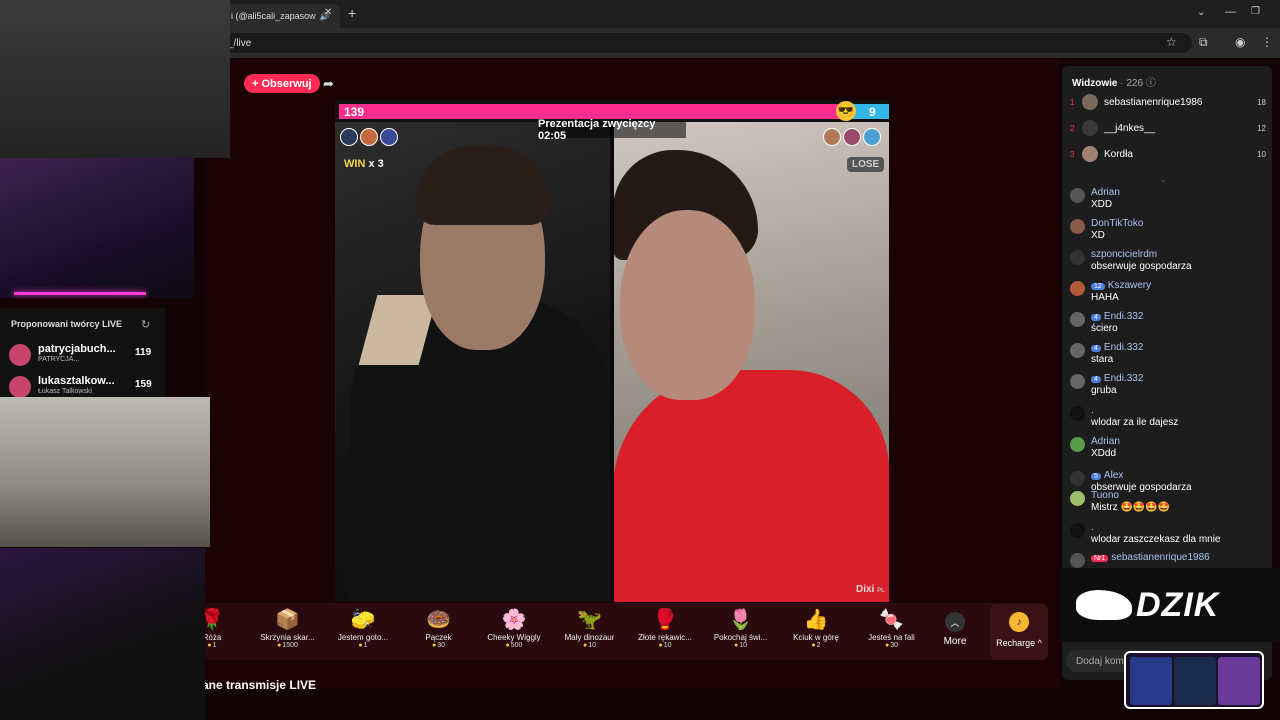  Describe the element at coordinates (1168, 201) in the screenshot. I see `chat-message: Adrian XDD` at that location.